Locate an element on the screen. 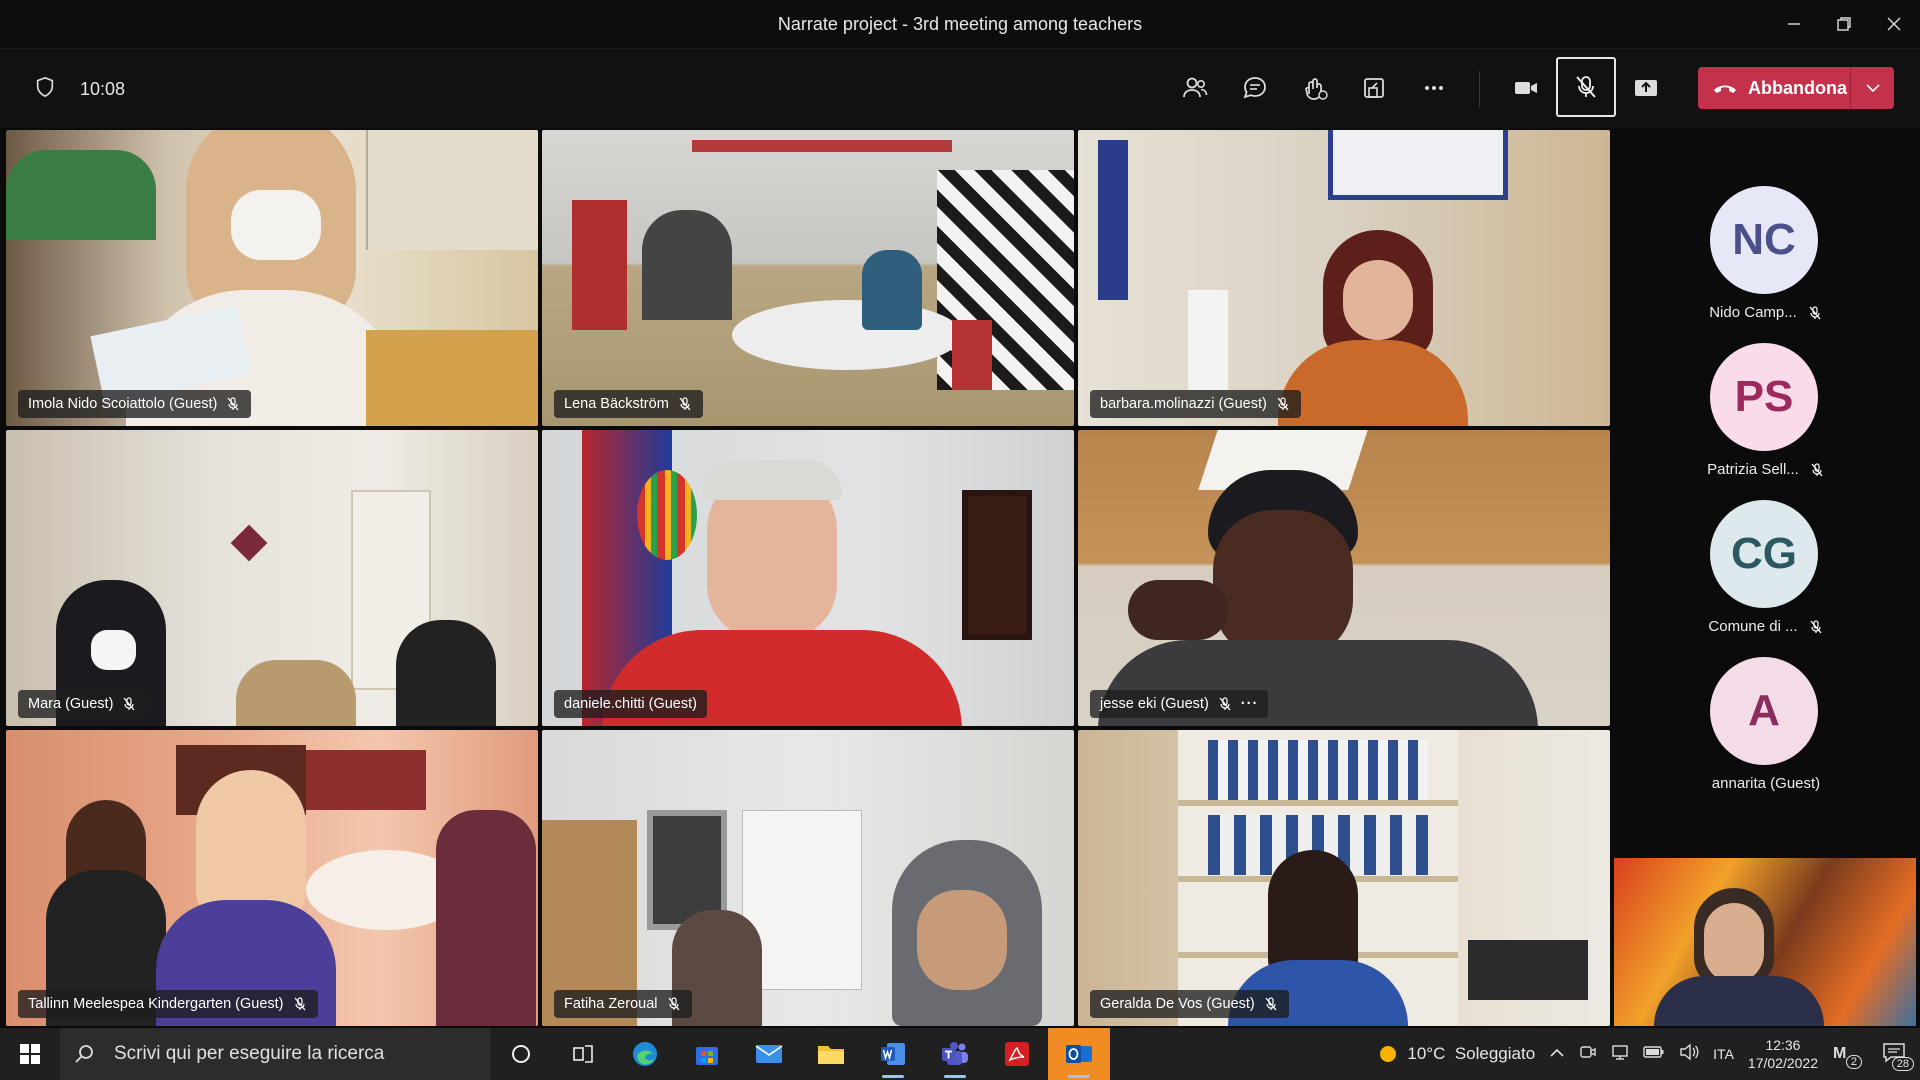 The image size is (1920, 1080). participant-nametag: jesse eki (Guest) ··· is located at coordinates (1179, 704).